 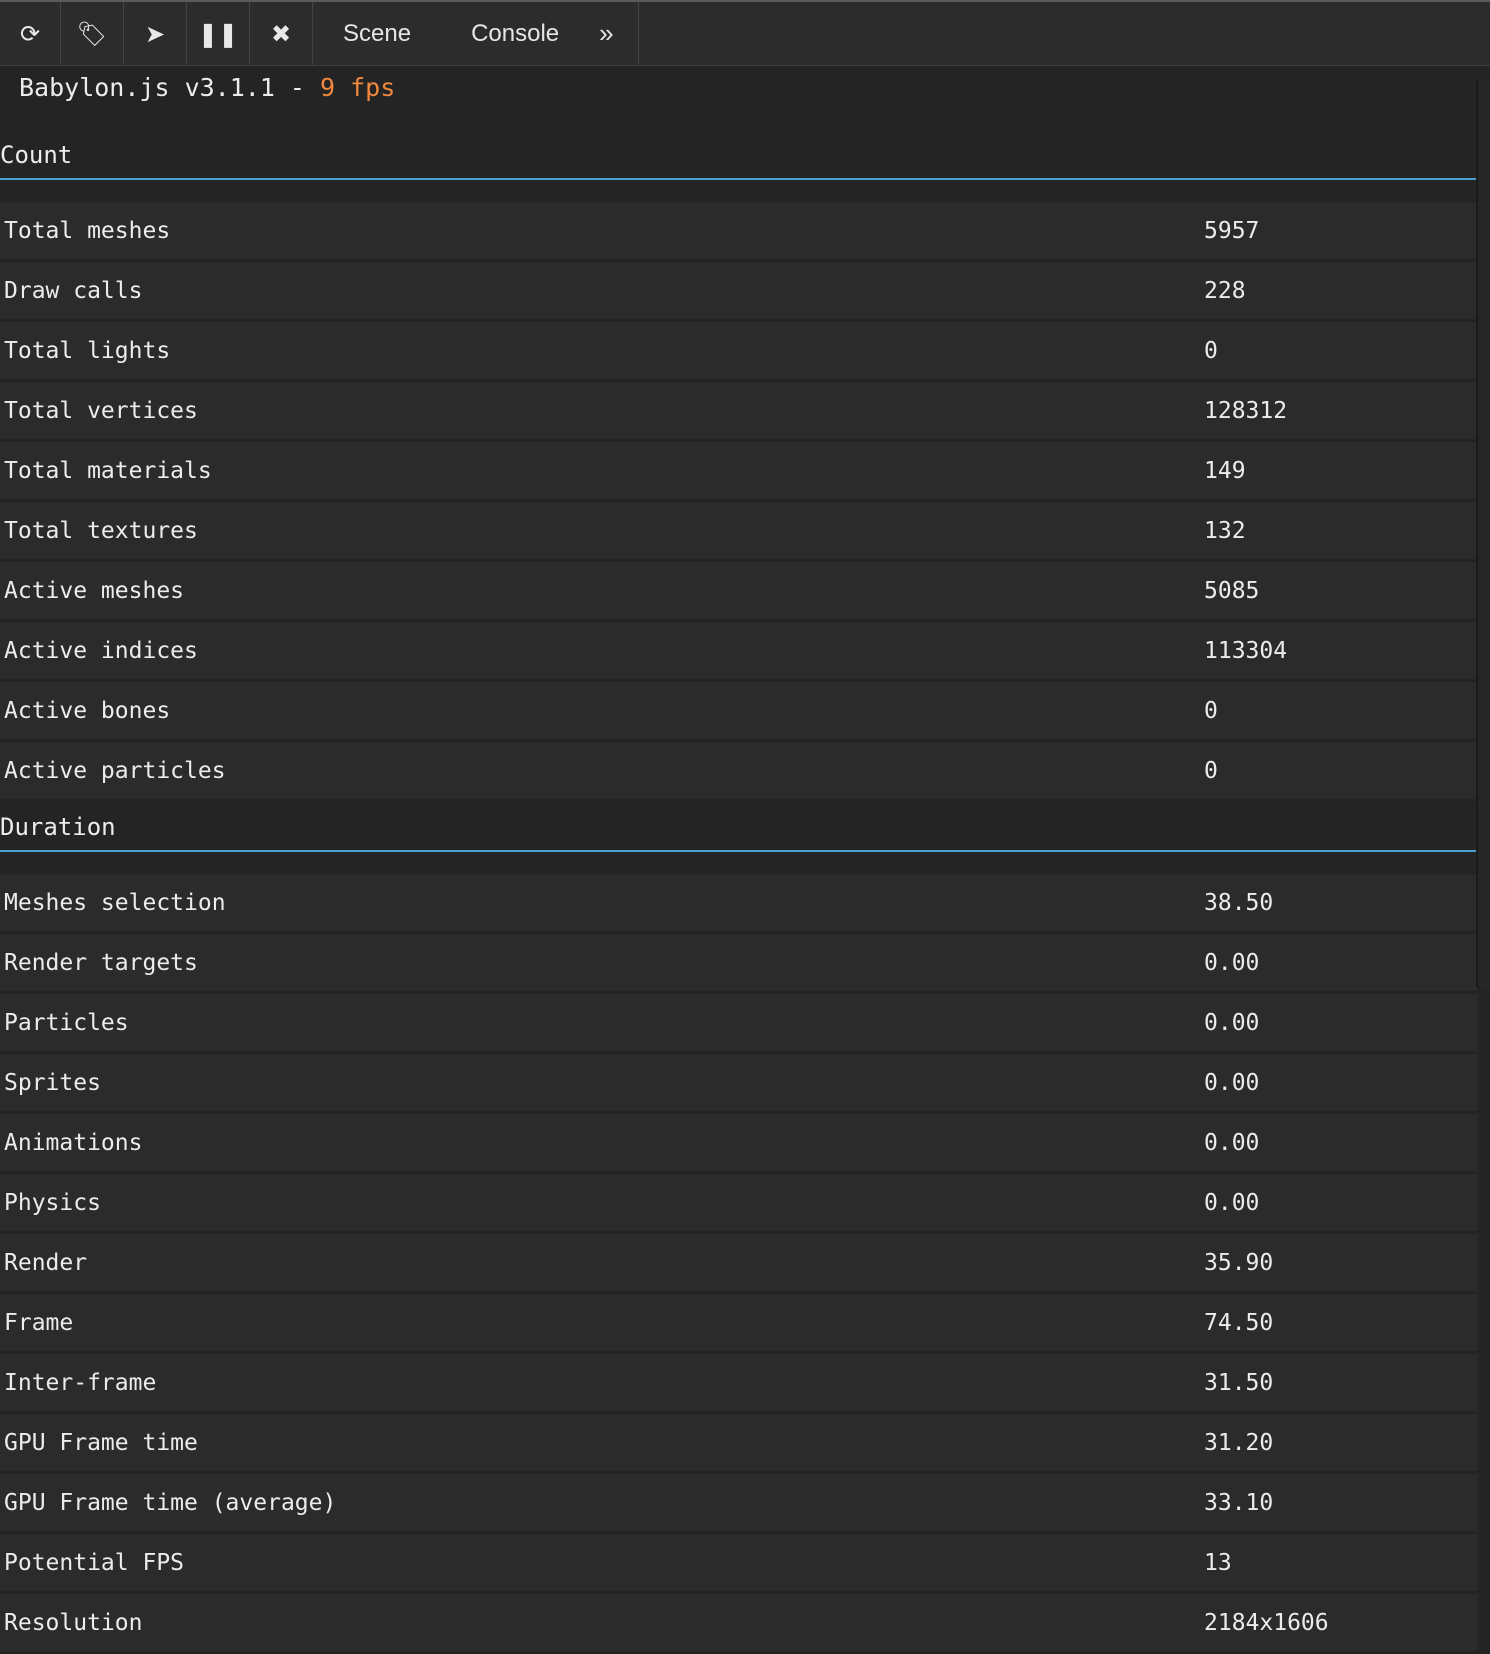 What do you see at coordinates (115, 902) in the screenshot?
I see `stat-label: Meshes selection` at bounding box center [115, 902].